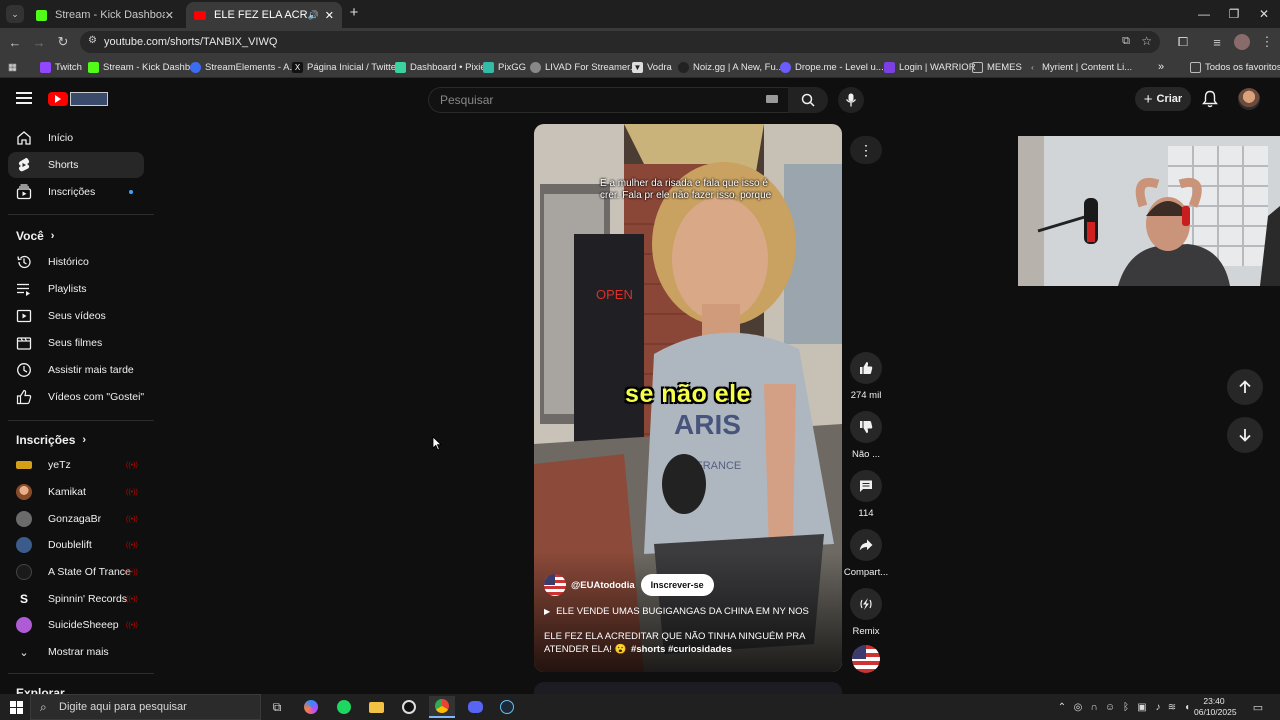 This screenshot has height=720, width=1280. What do you see at coordinates (681, 649) in the screenshot?
I see `hashtags: #shorts #curiosidades` at bounding box center [681, 649].